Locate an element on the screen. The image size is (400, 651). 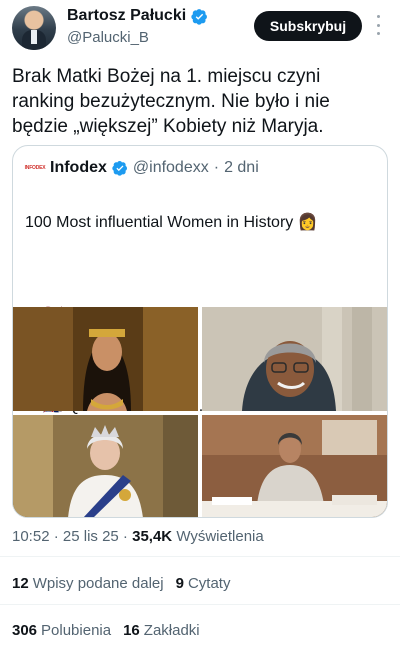
views-count: 35,4K is located at coordinates (152, 536).